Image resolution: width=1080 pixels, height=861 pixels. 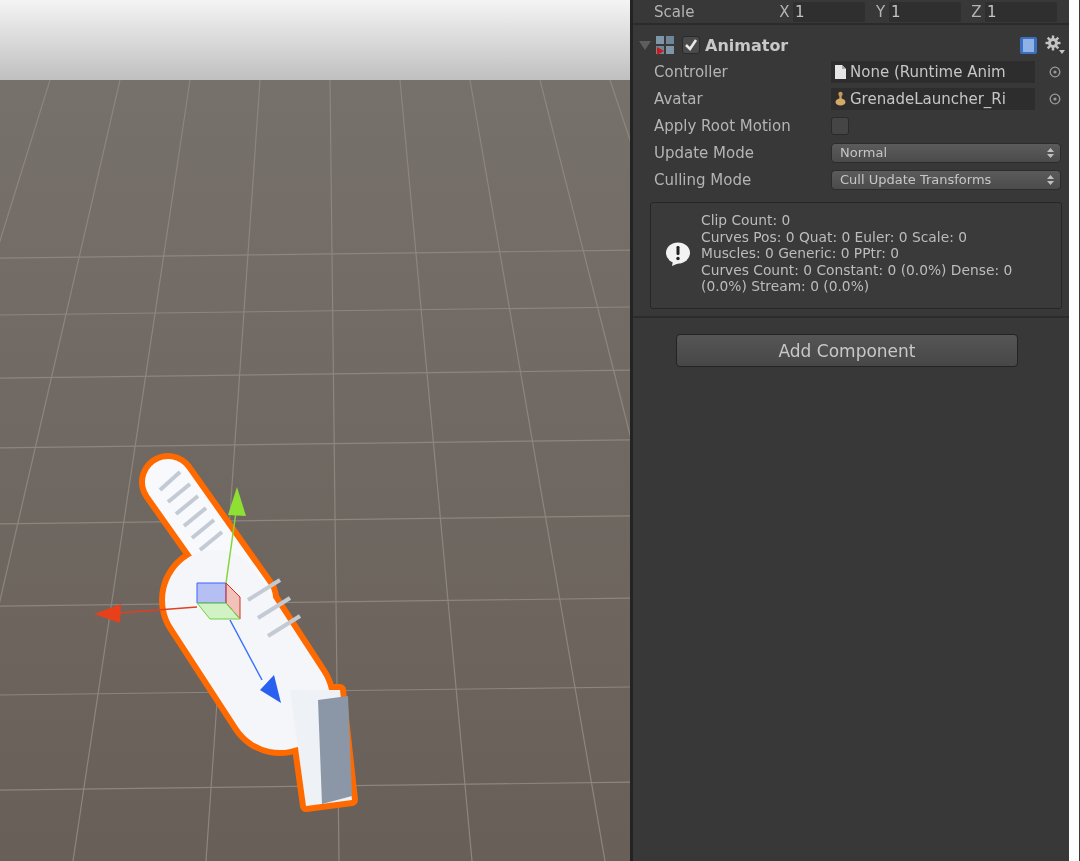 I want to click on field-label: Update Mode, so click(x=704, y=152).